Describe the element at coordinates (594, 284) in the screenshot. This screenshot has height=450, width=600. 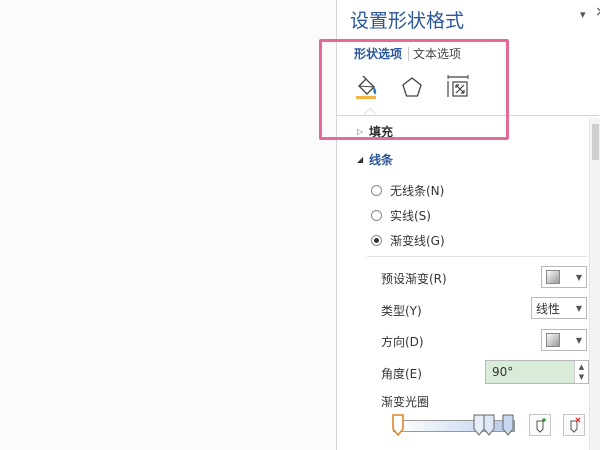
I see `pane-scrollbar` at that location.